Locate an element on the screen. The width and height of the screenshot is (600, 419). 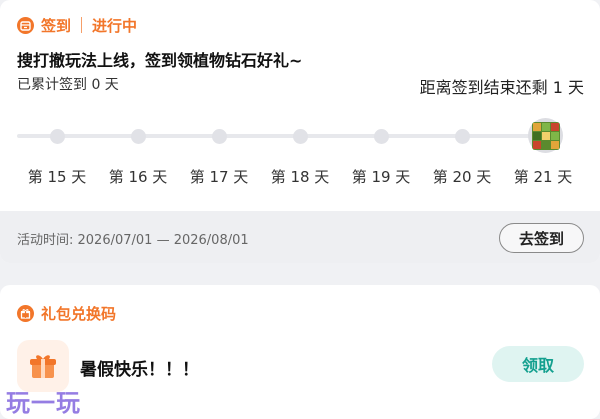
go-checkin-button: 去签到 is located at coordinates (541, 238).